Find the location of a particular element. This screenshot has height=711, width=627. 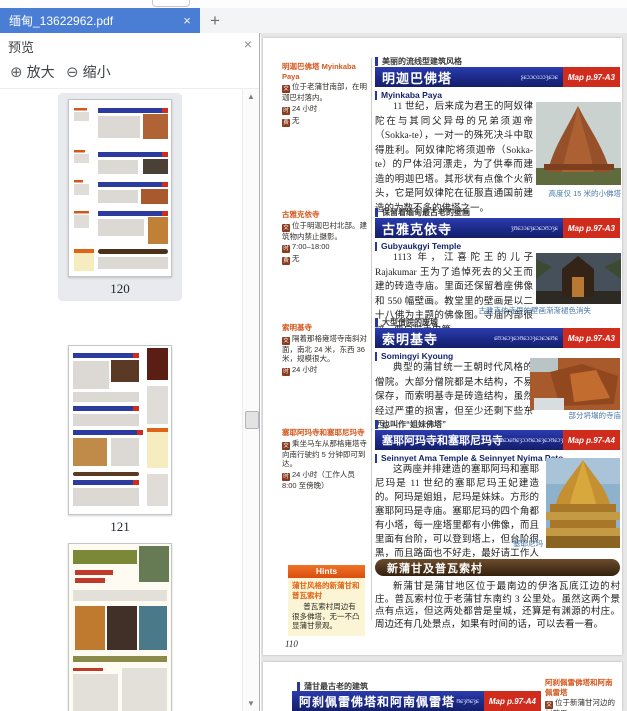

burmese-script: ʂɕɔɔcoɔɔȝɕɔɕ is located at coordinates (539, 77).